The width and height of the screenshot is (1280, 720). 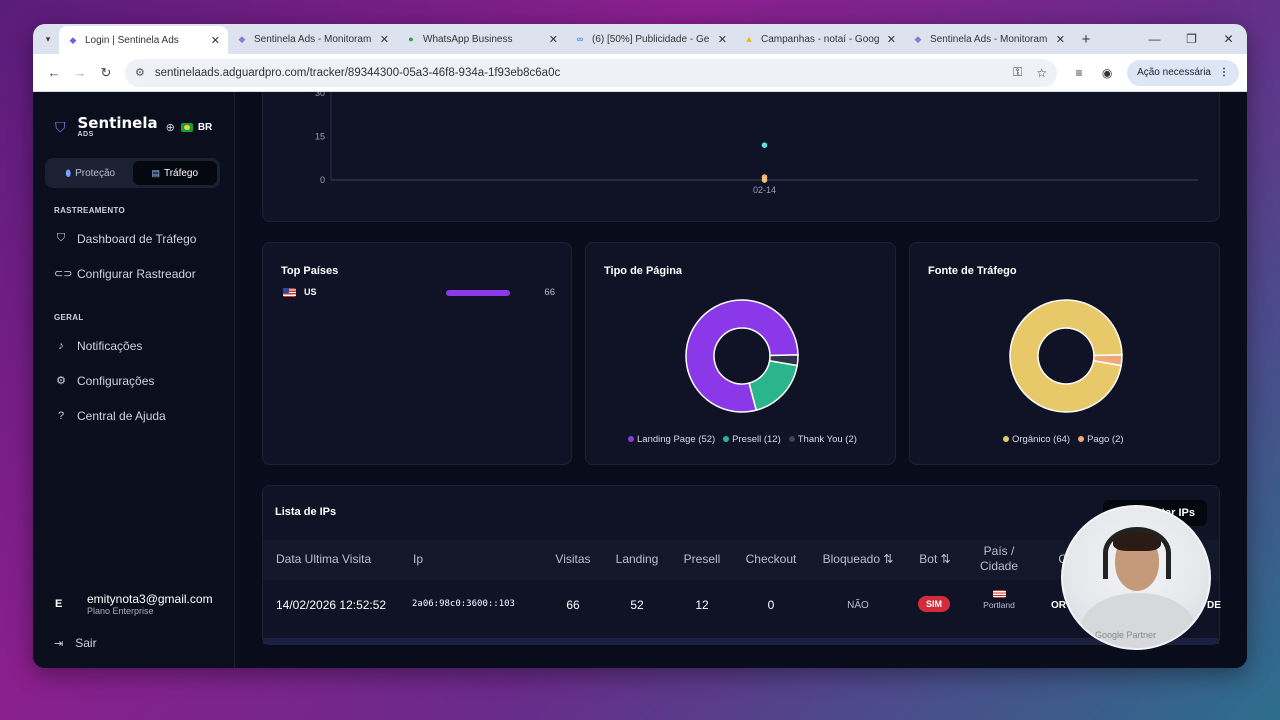 What do you see at coordinates (137, 238) in the screenshot?
I see `nav-label: Dashboard de Tráfego` at bounding box center [137, 238].